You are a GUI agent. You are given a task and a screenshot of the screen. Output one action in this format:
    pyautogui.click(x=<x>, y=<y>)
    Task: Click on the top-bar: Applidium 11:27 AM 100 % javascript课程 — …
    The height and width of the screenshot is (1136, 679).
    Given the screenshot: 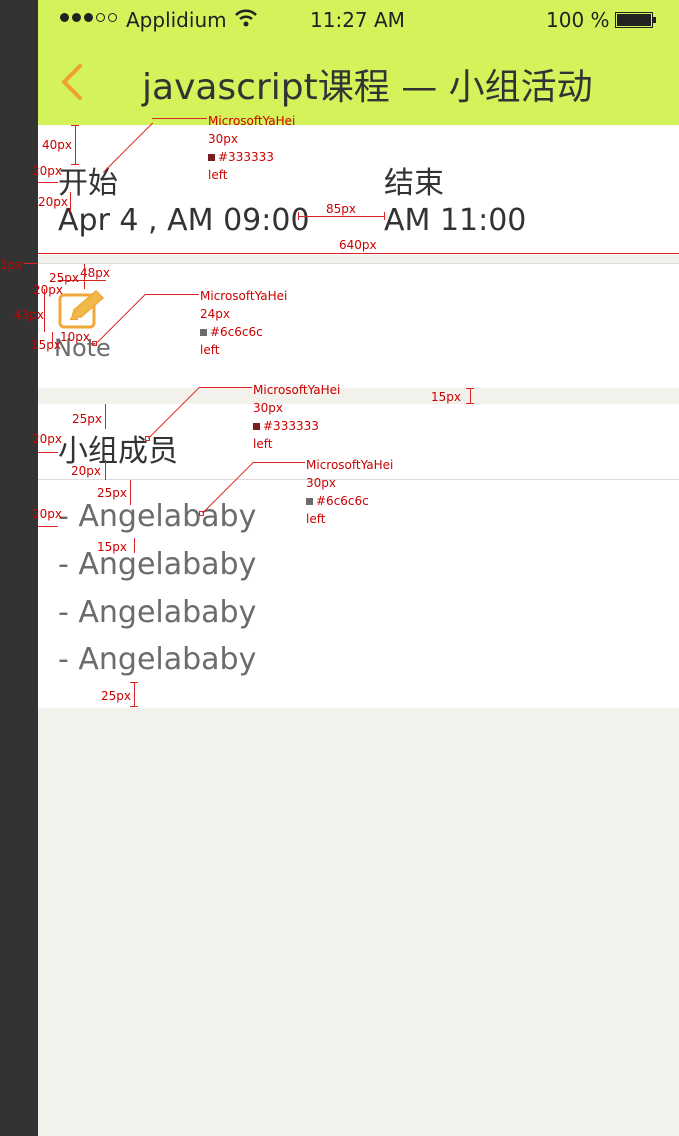 What is the action you would take?
    pyautogui.click(x=358, y=62)
    